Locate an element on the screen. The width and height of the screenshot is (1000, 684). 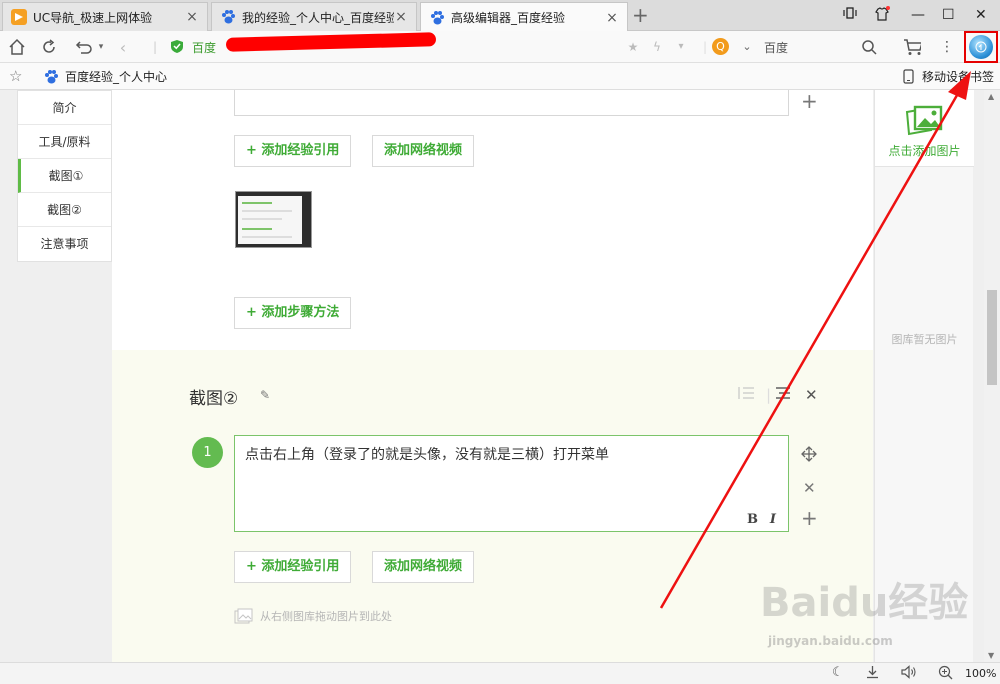
italic-button: I is located at coordinates (773, 519).